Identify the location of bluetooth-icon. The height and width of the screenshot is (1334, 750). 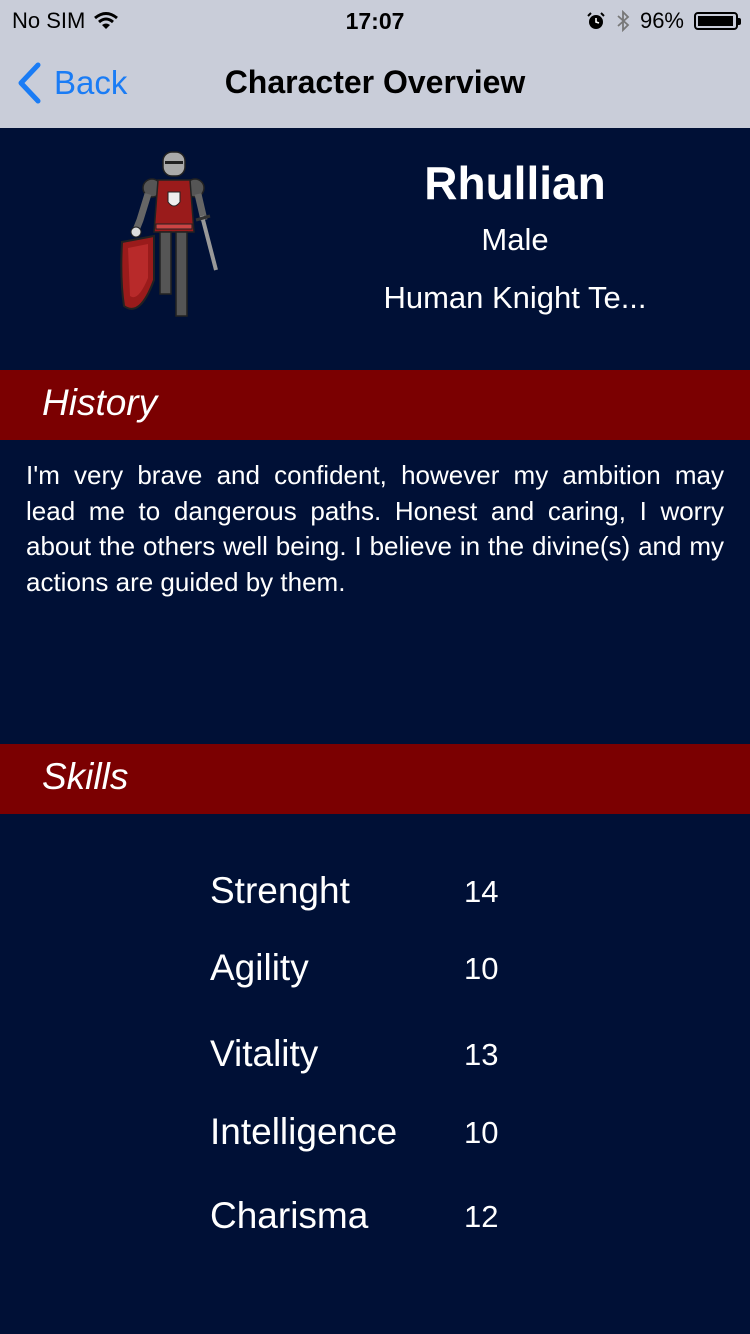
(623, 21).